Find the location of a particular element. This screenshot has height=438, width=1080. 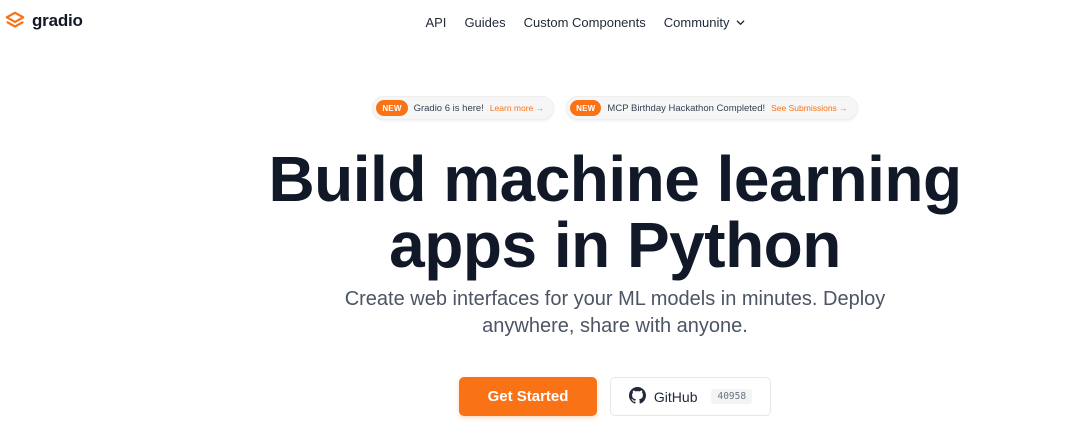

hero-title-line-1: Build machine learning is located at coordinates (615, 179).